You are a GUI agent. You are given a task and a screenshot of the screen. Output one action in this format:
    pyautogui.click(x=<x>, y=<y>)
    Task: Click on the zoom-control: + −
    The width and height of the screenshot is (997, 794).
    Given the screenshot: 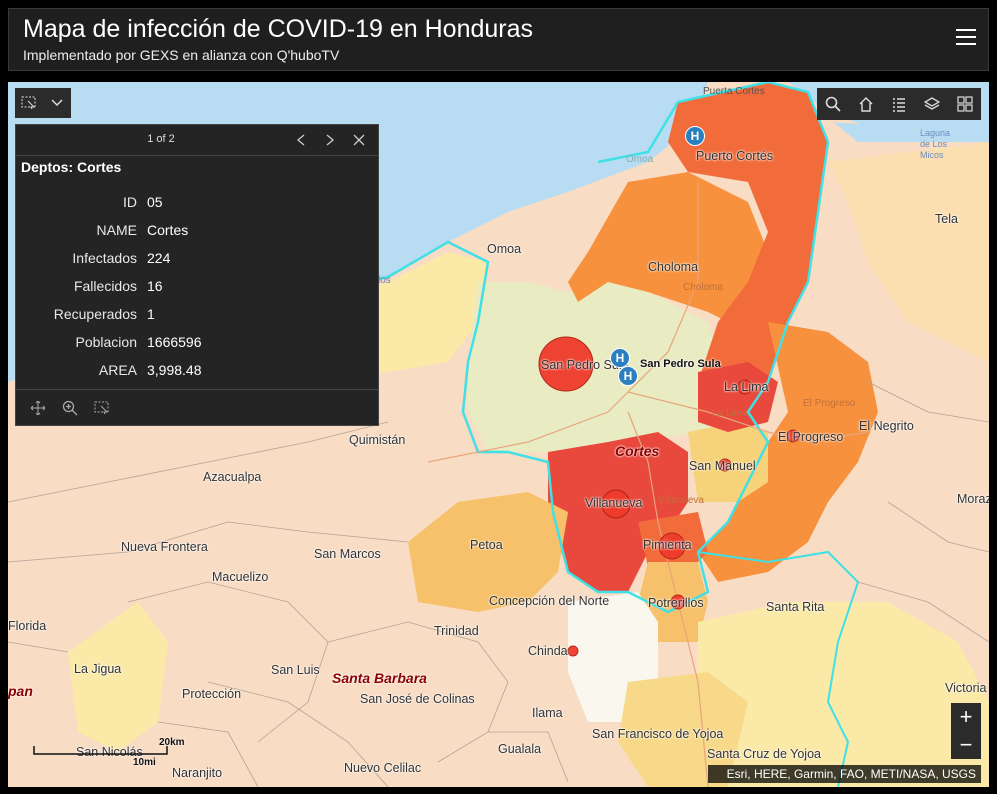 What is the action you would take?
    pyautogui.click(x=966, y=731)
    